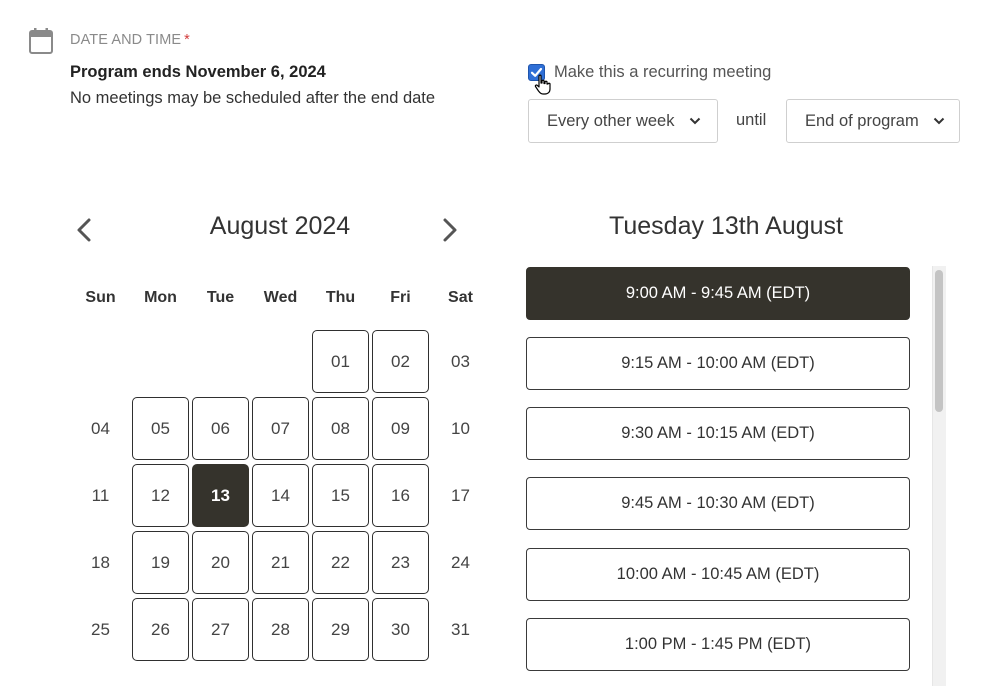 The width and height of the screenshot is (990, 686). What do you see at coordinates (100, 428) in the screenshot?
I see `calendar-day-unavailable: 04` at bounding box center [100, 428].